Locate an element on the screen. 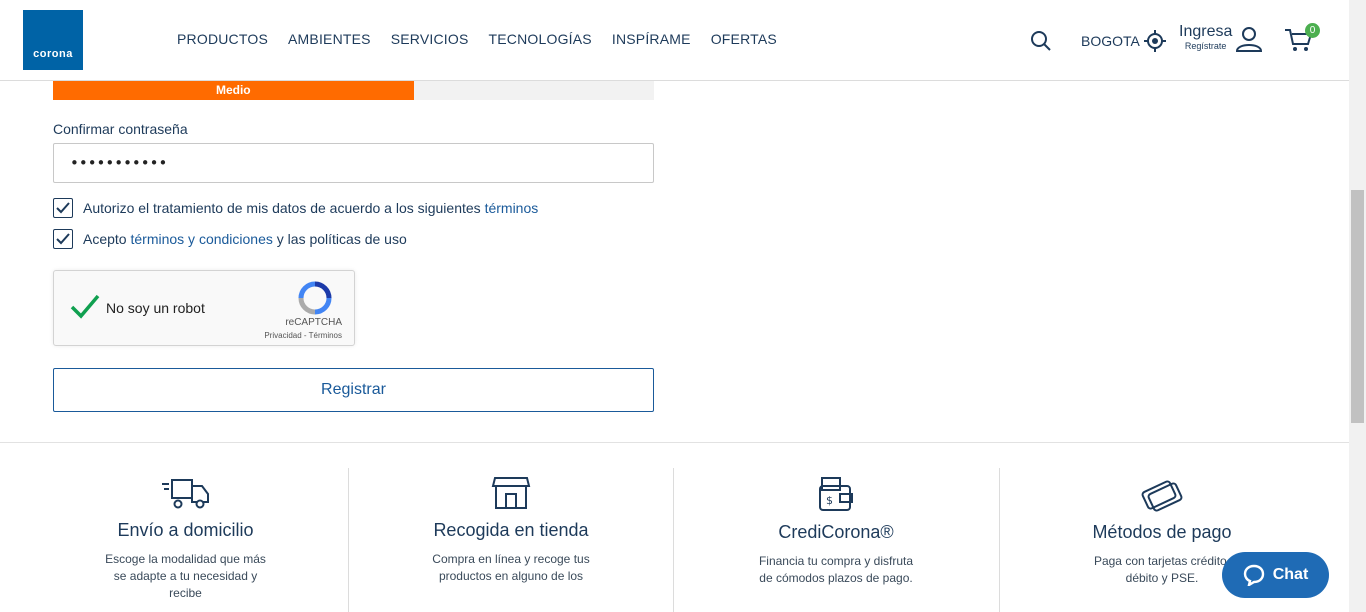 This screenshot has height=612, width=1366. chat-button: Chat is located at coordinates (1275, 575).